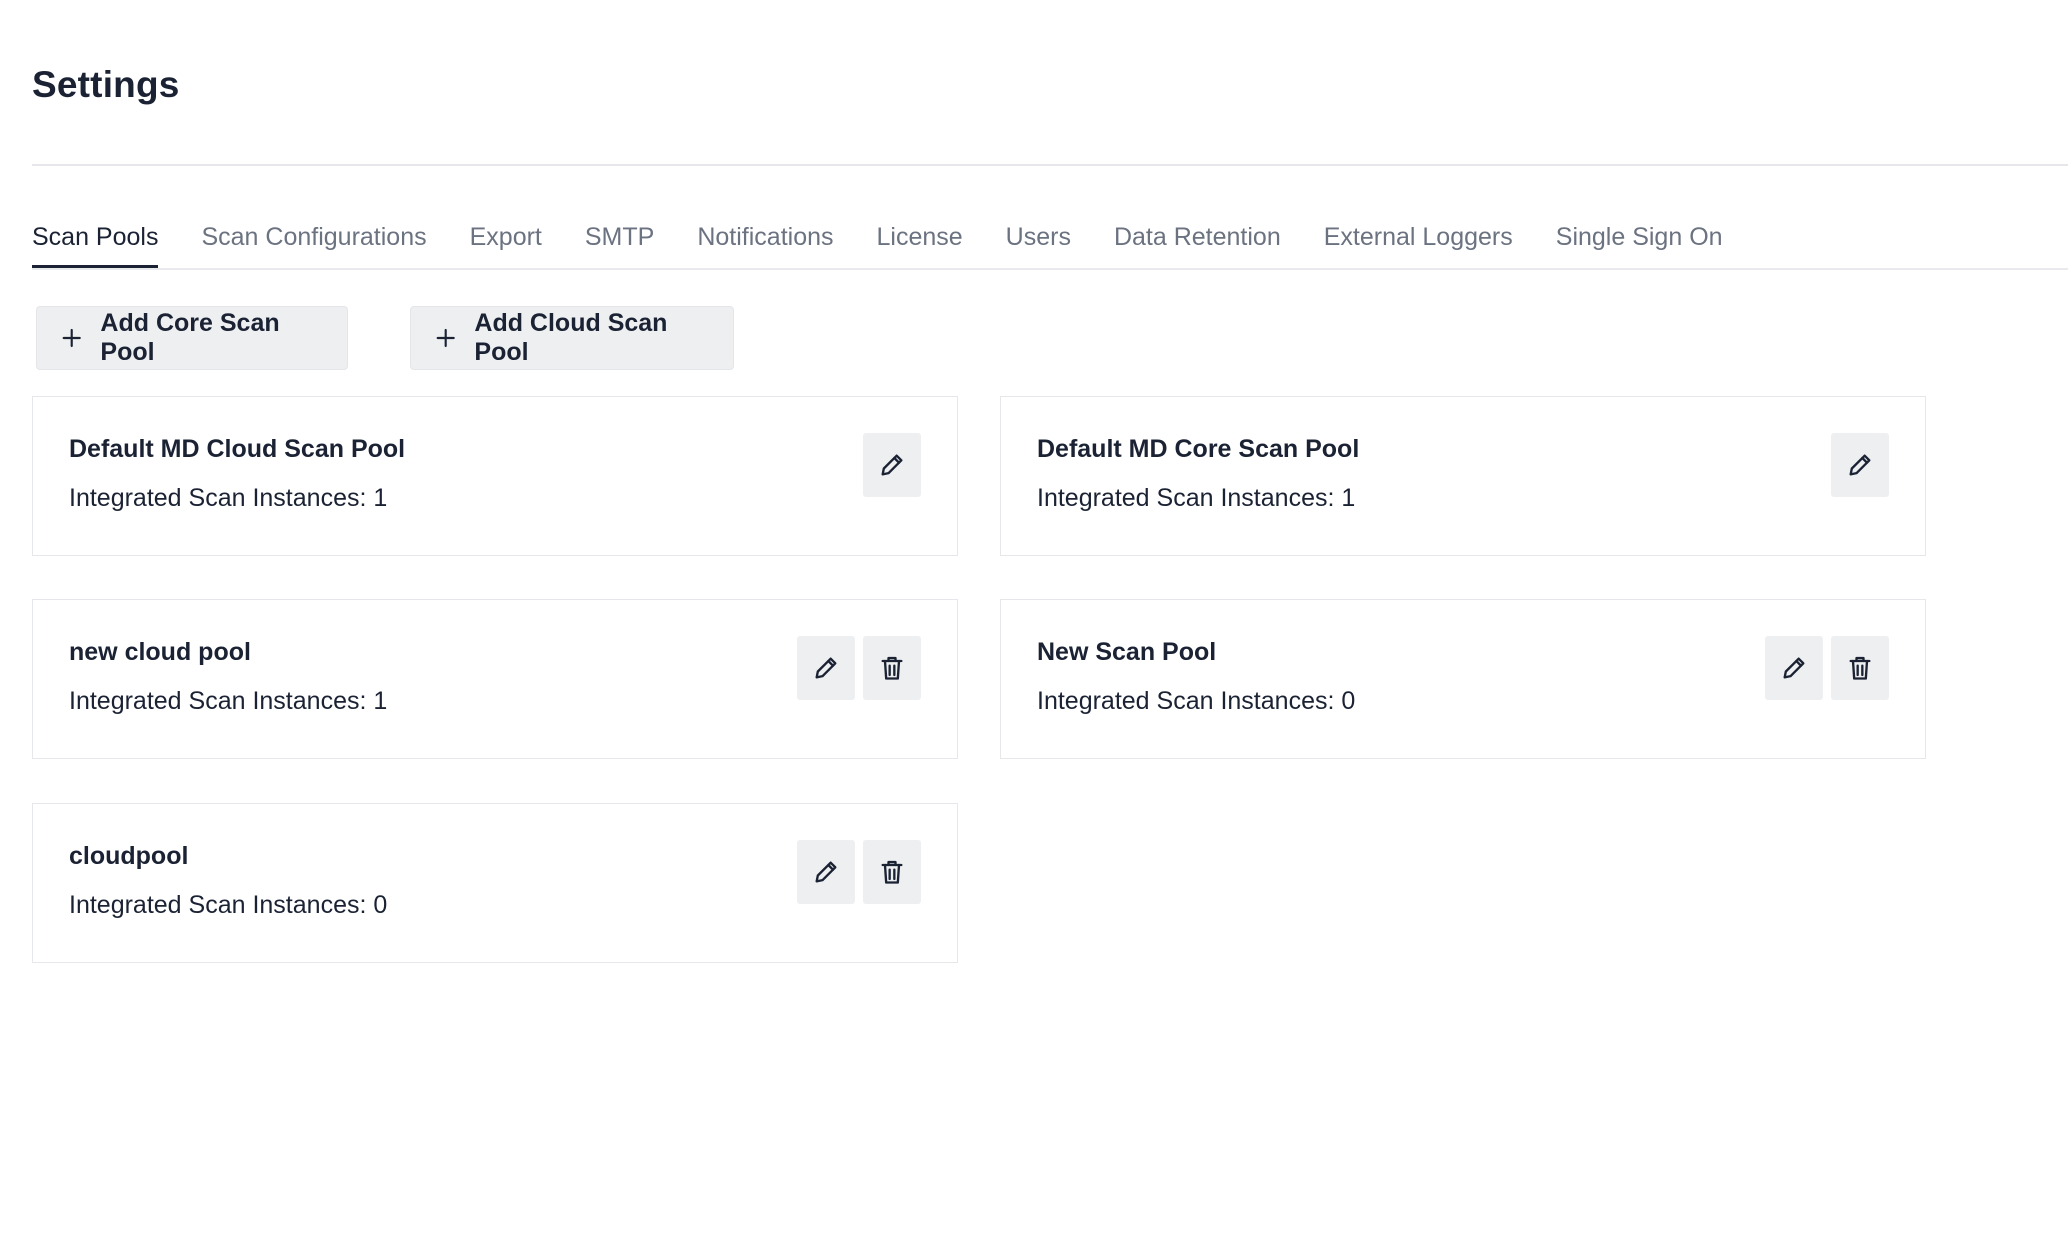 This screenshot has width=2068, height=1238. What do you see at coordinates (129, 856) in the screenshot?
I see `scan-pool-name: cloudpool` at bounding box center [129, 856].